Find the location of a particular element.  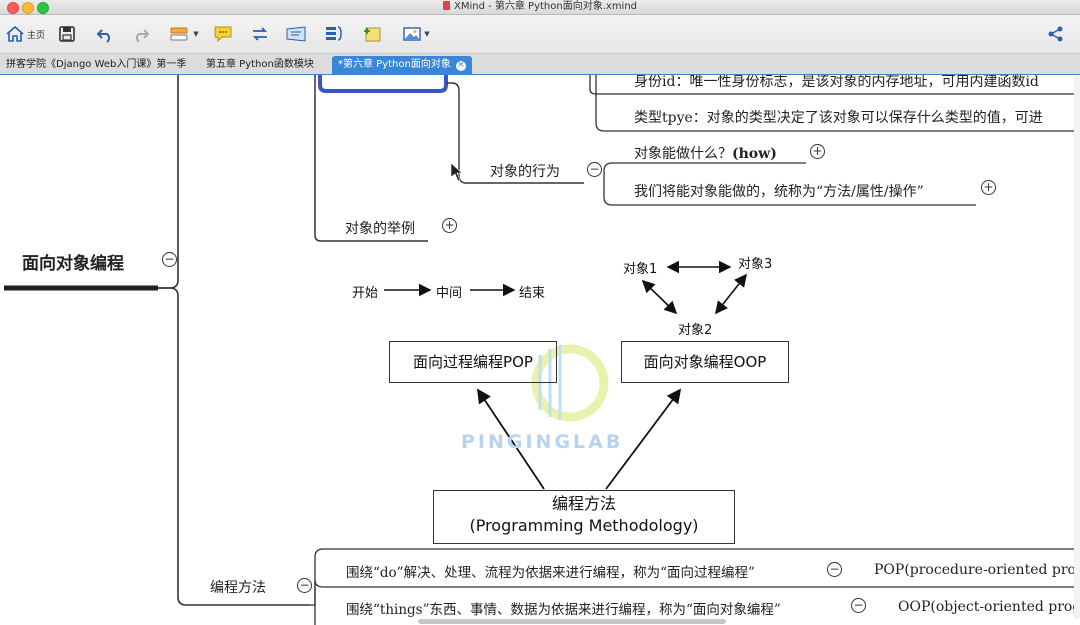

summary-icon is located at coordinates (334, 33).